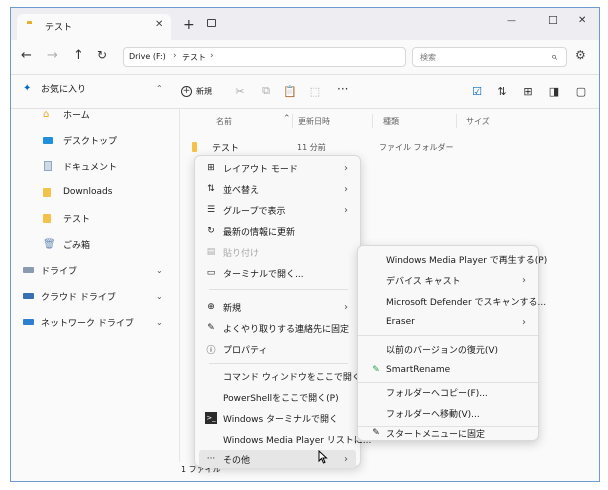 The height and width of the screenshot is (490, 608). What do you see at coordinates (477, 91) in the screenshot?
I see `select-checkbox-icon: ☑` at bounding box center [477, 91].